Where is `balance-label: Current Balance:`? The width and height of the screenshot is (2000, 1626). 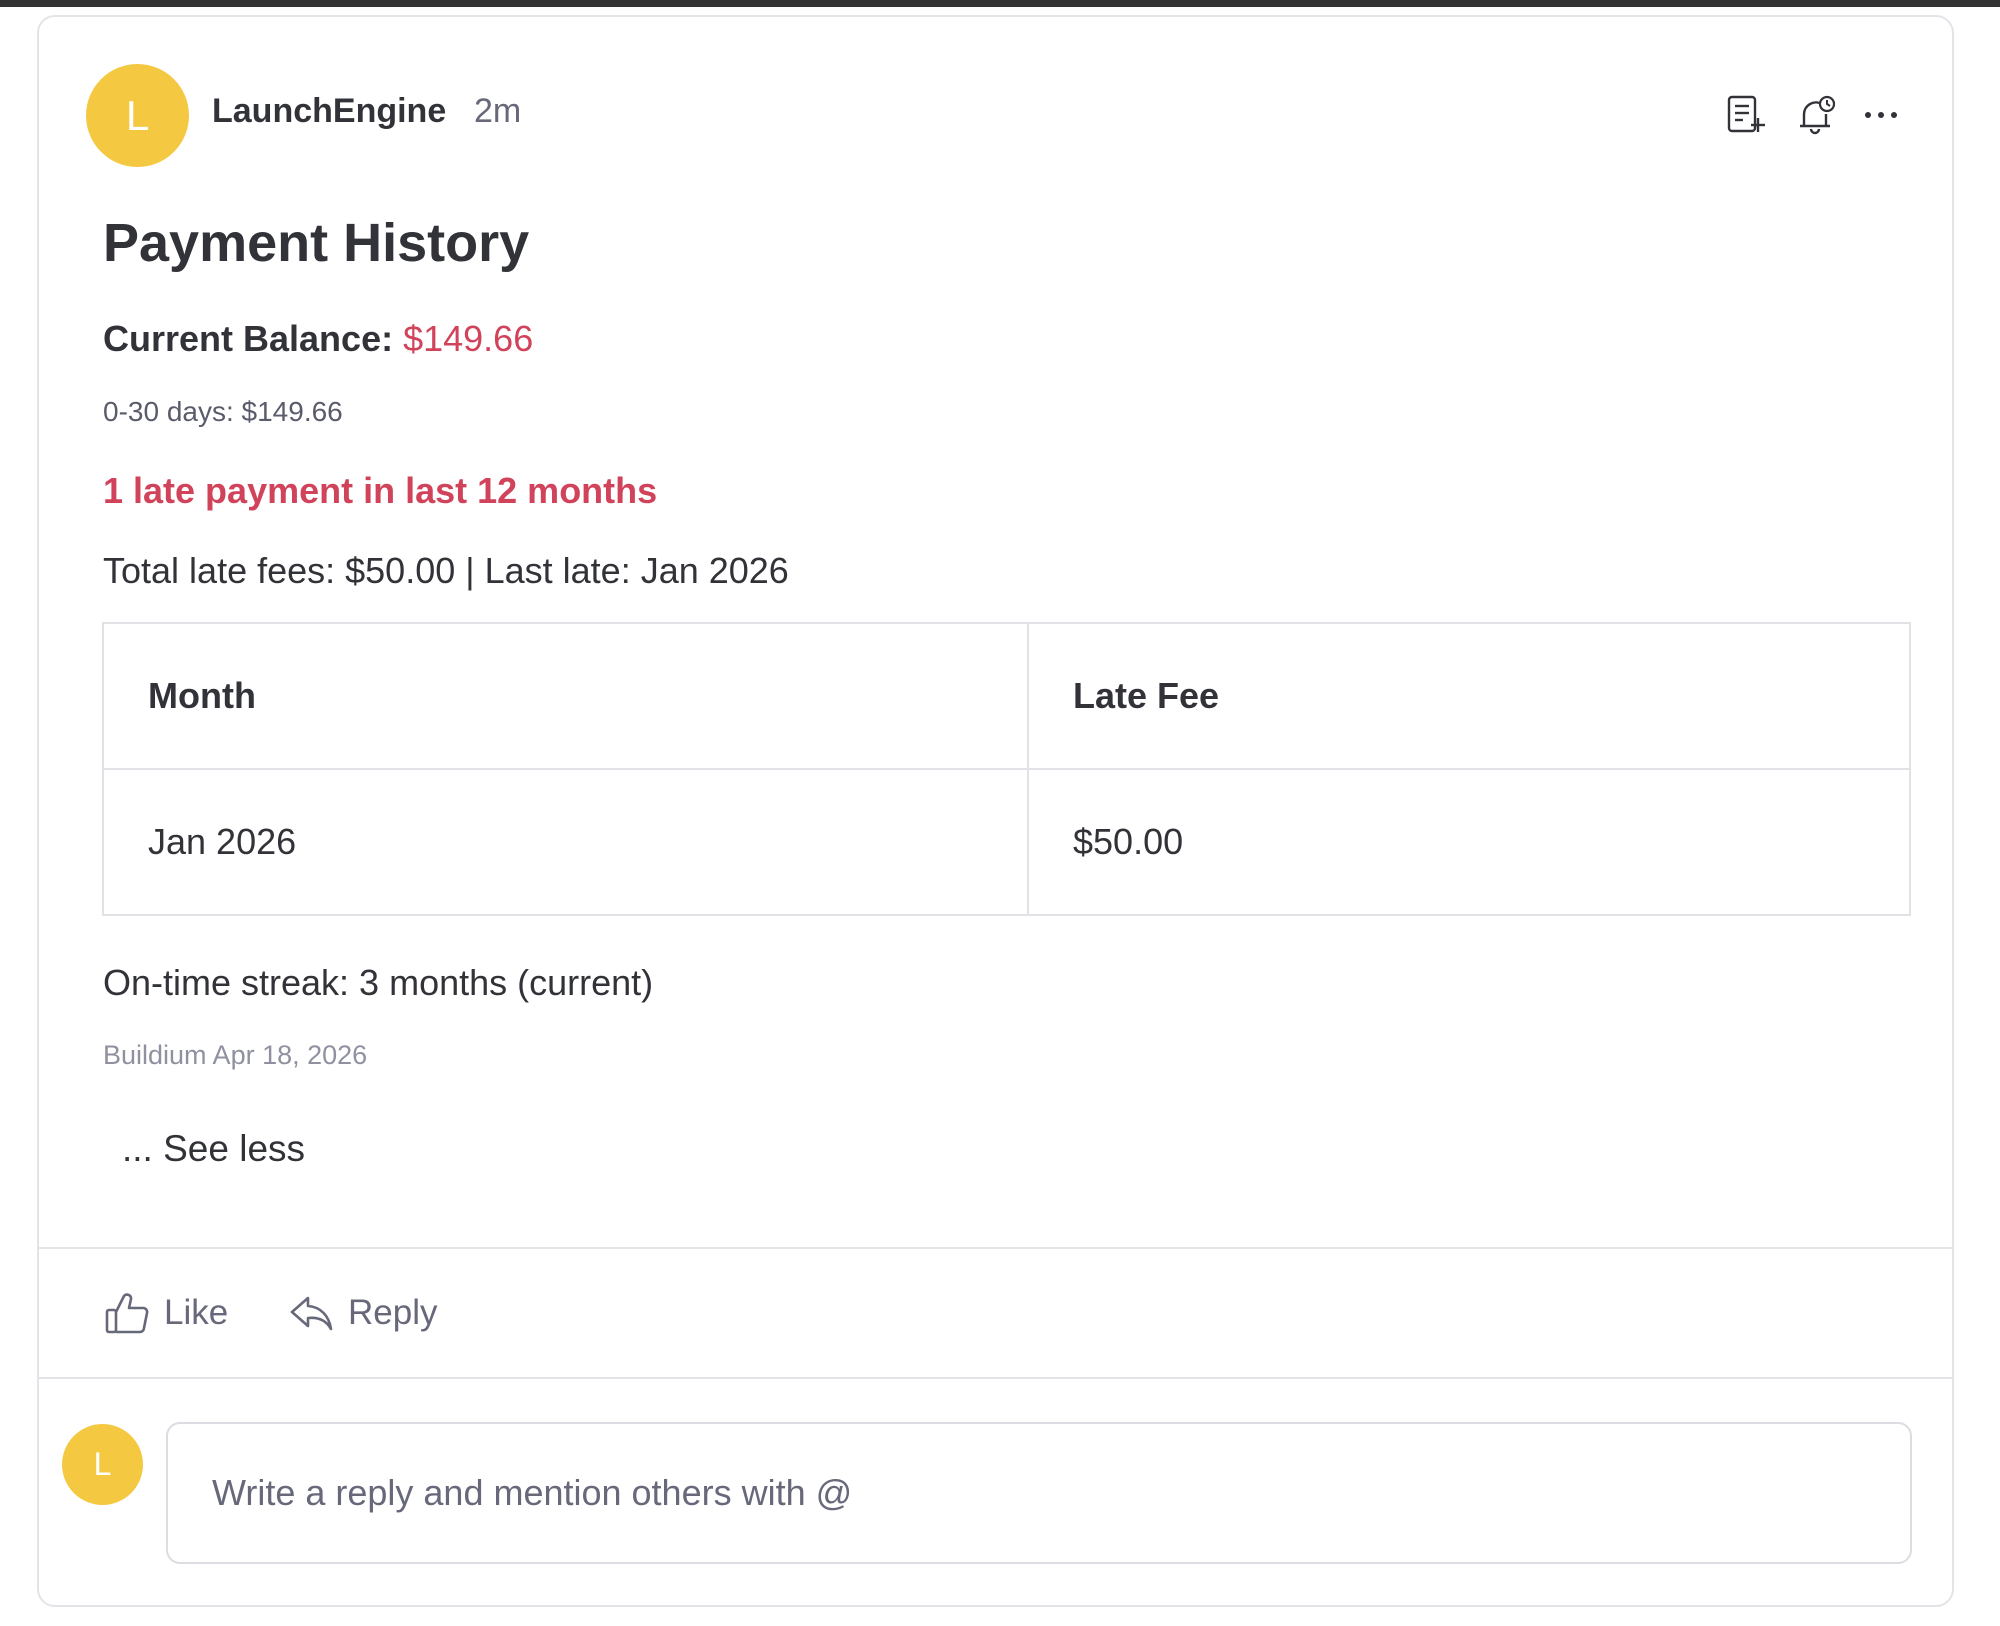
balance-label: Current Balance: is located at coordinates (248, 338).